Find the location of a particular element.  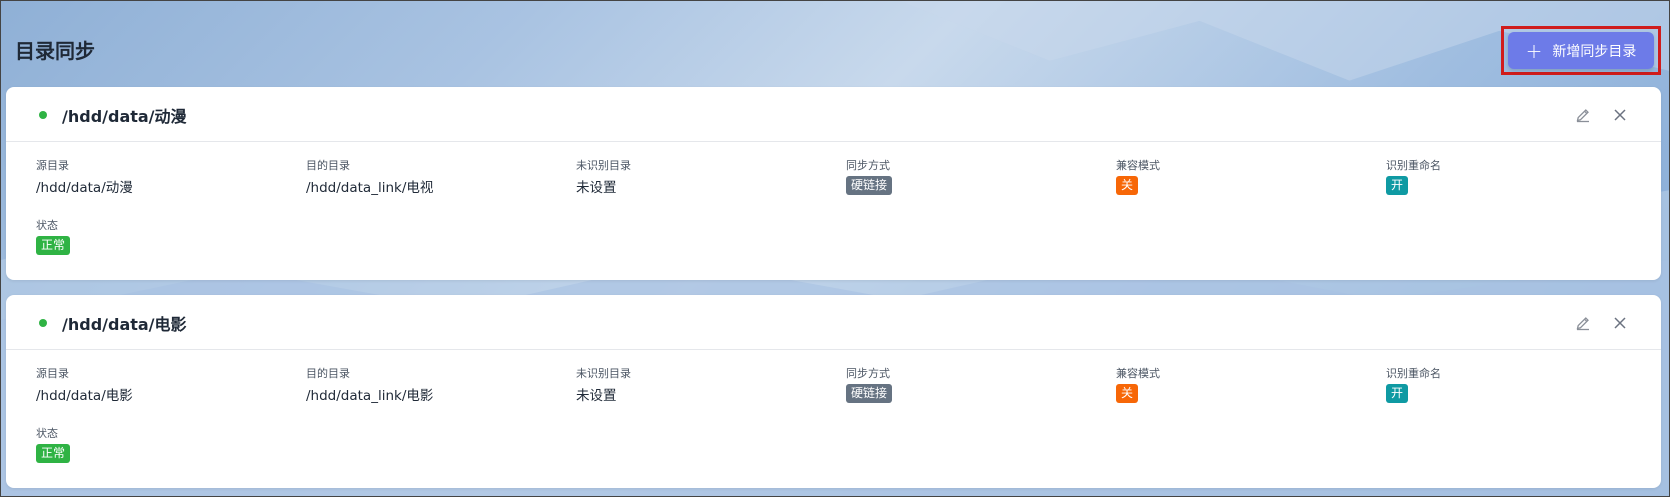

target-value: /hdd/data_link/电视 is located at coordinates (370, 188).